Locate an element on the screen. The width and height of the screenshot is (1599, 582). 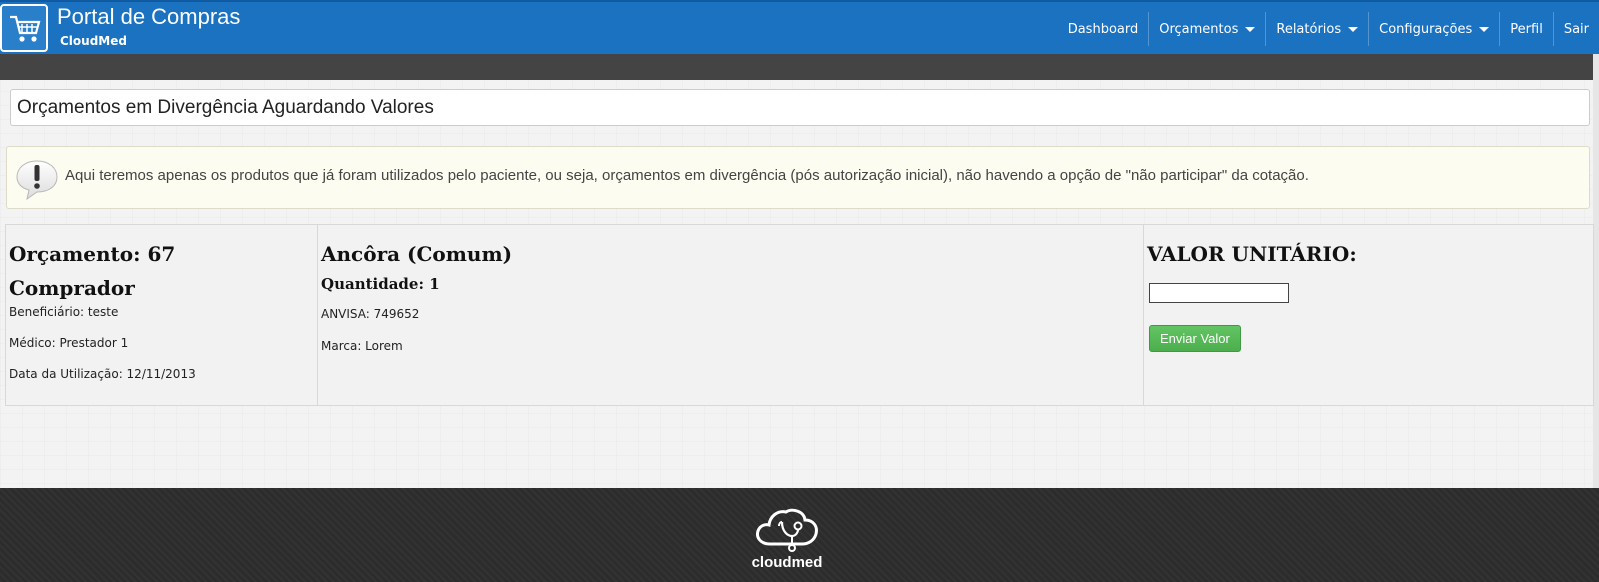
cloud-stethoscope-icon is located at coordinates (787, 530).